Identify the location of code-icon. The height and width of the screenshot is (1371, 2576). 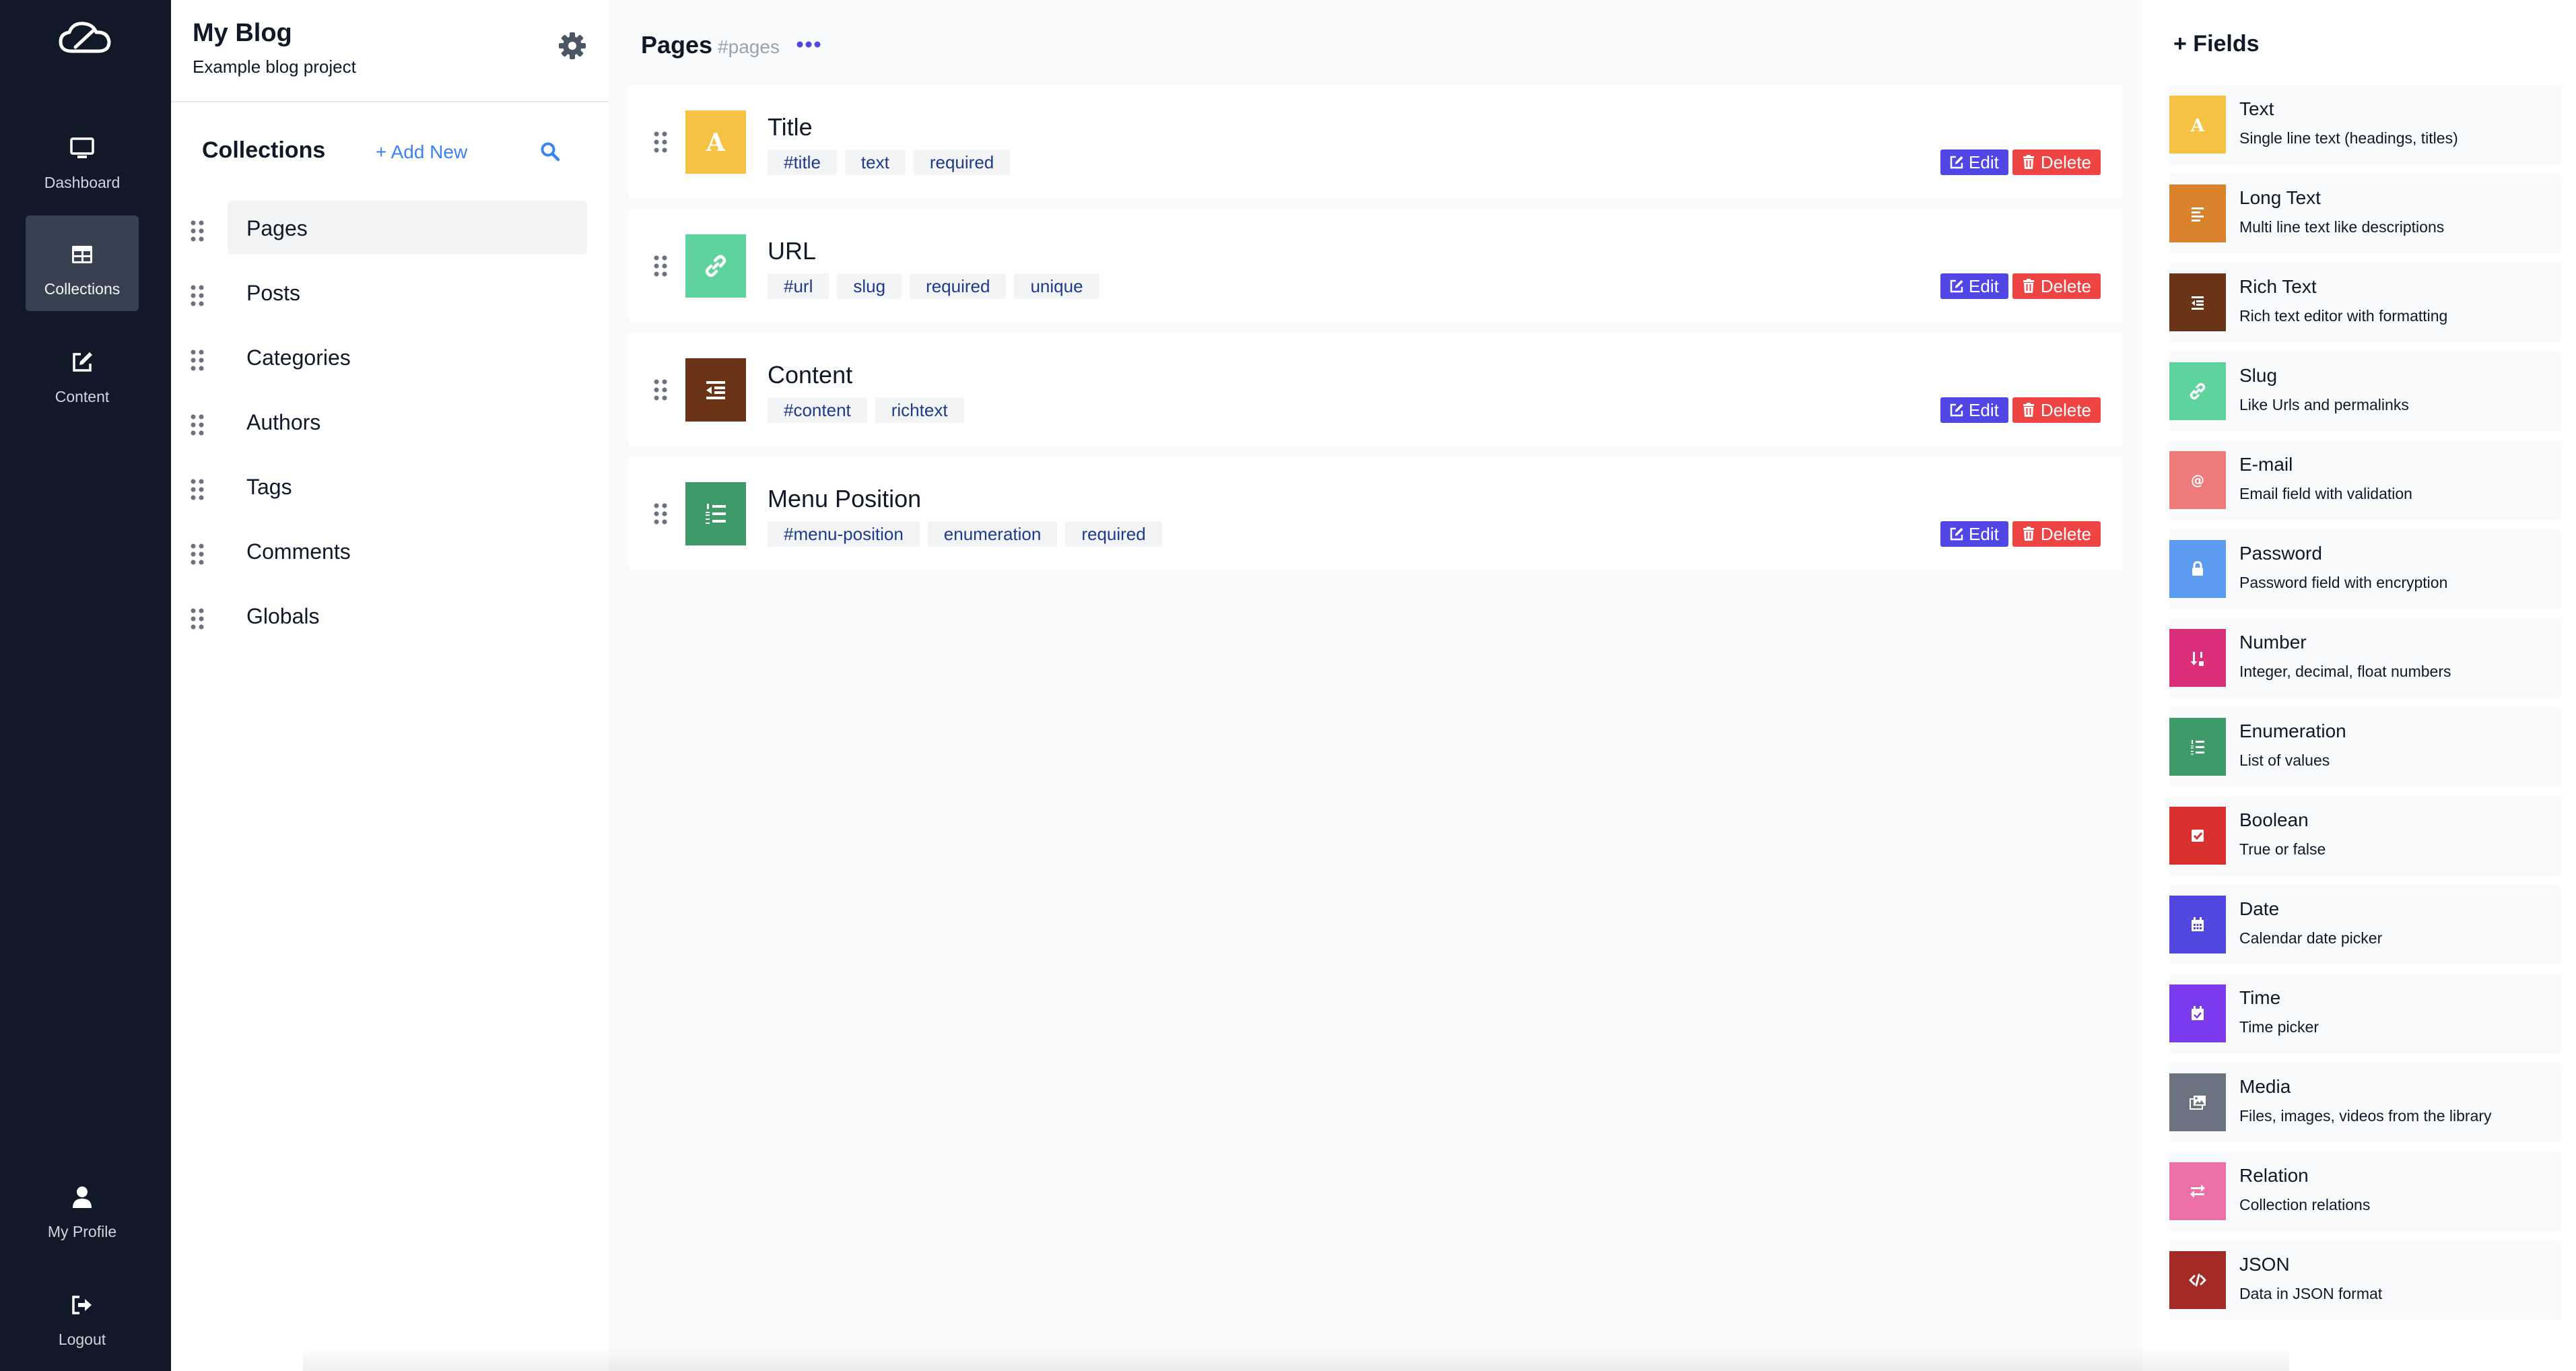
(2197, 1280).